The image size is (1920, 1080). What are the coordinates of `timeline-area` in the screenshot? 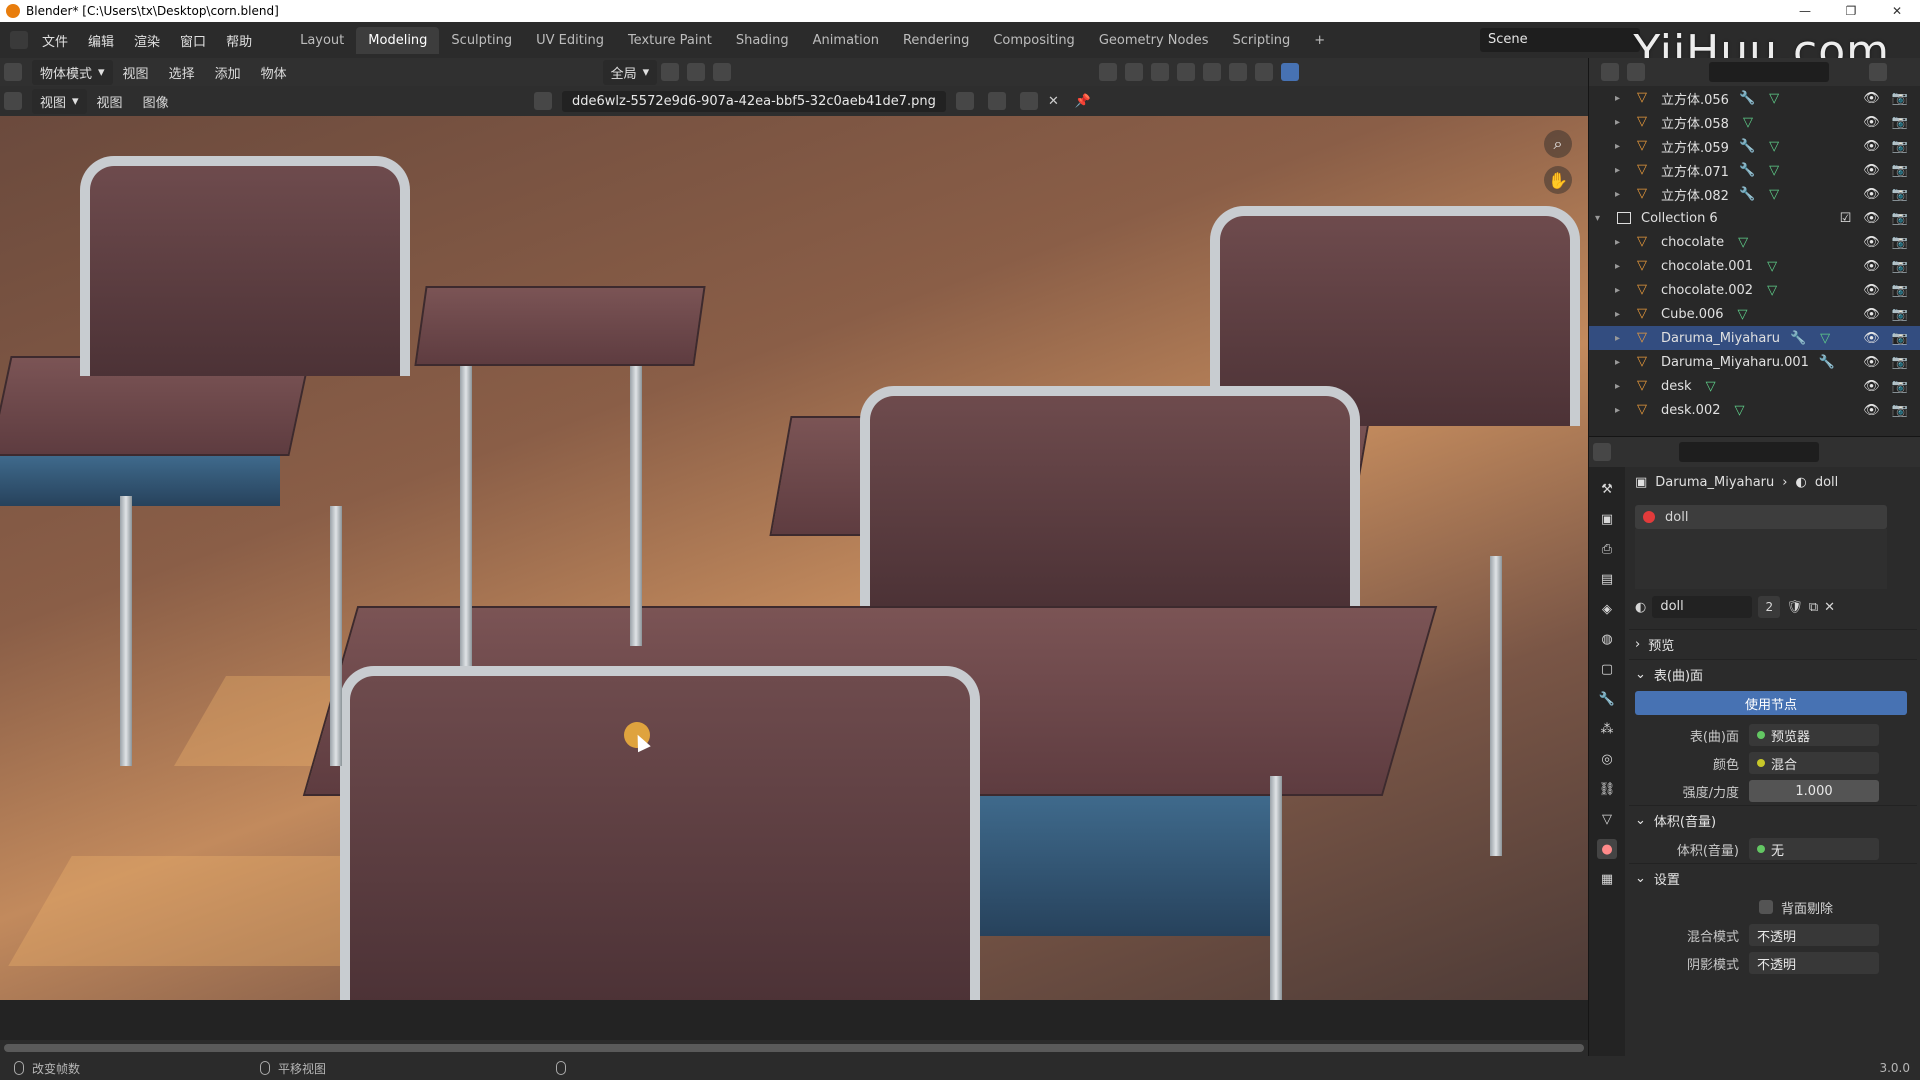 It's located at (794, 1020).